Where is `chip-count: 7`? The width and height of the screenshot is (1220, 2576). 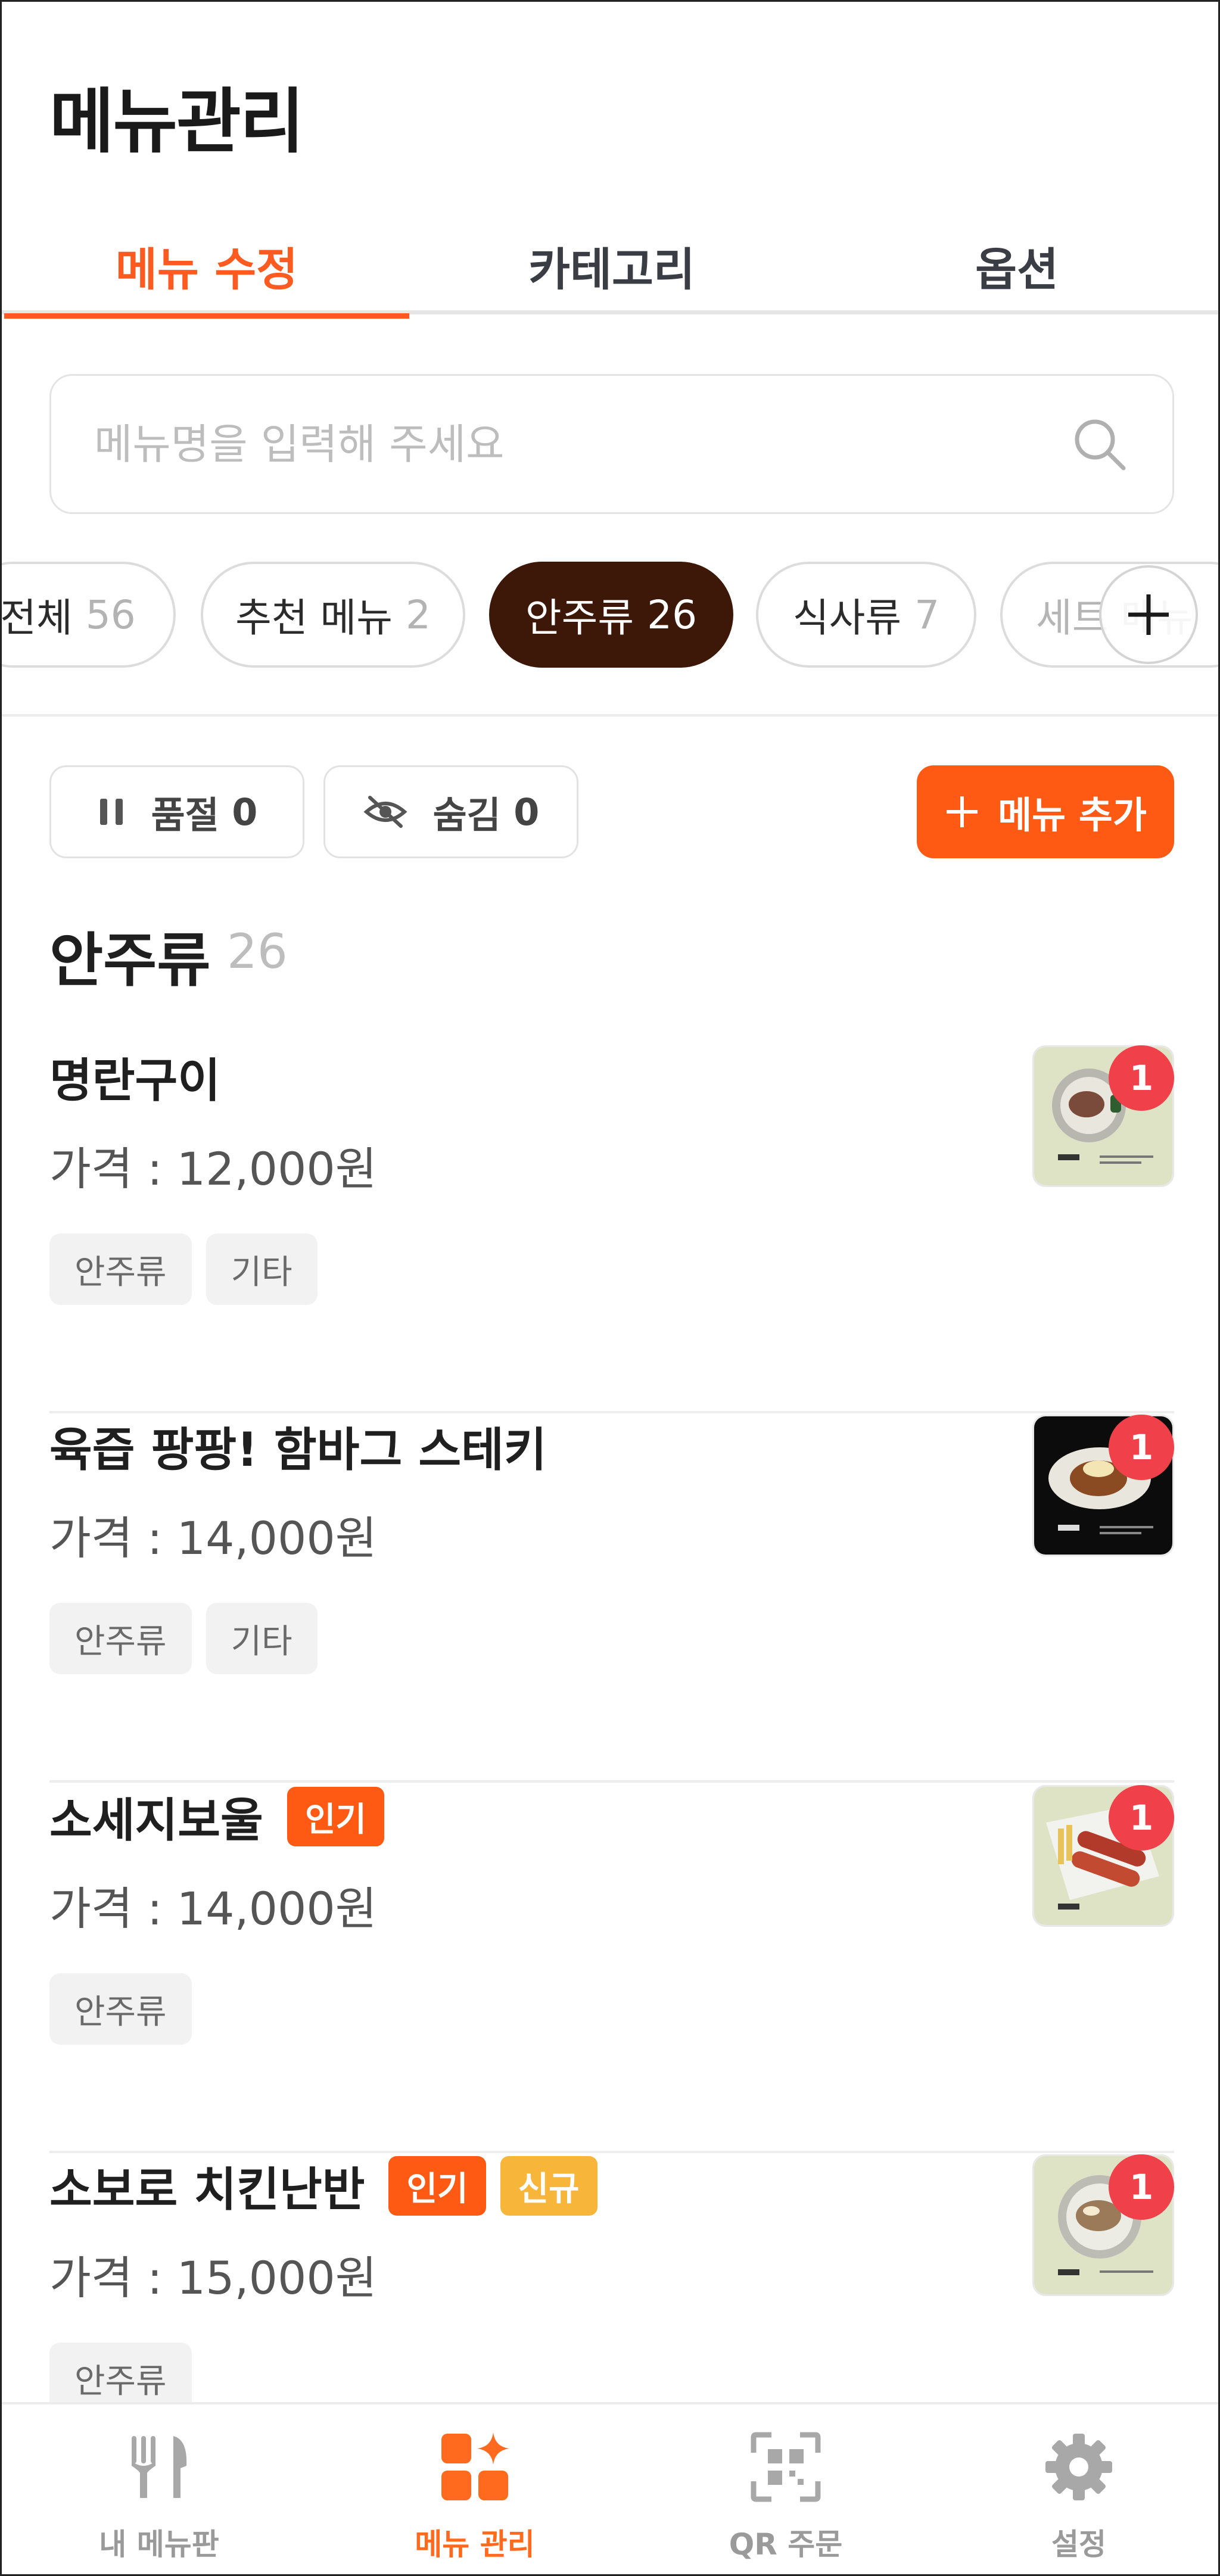 chip-count: 7 is located at coordinates (927, 614).